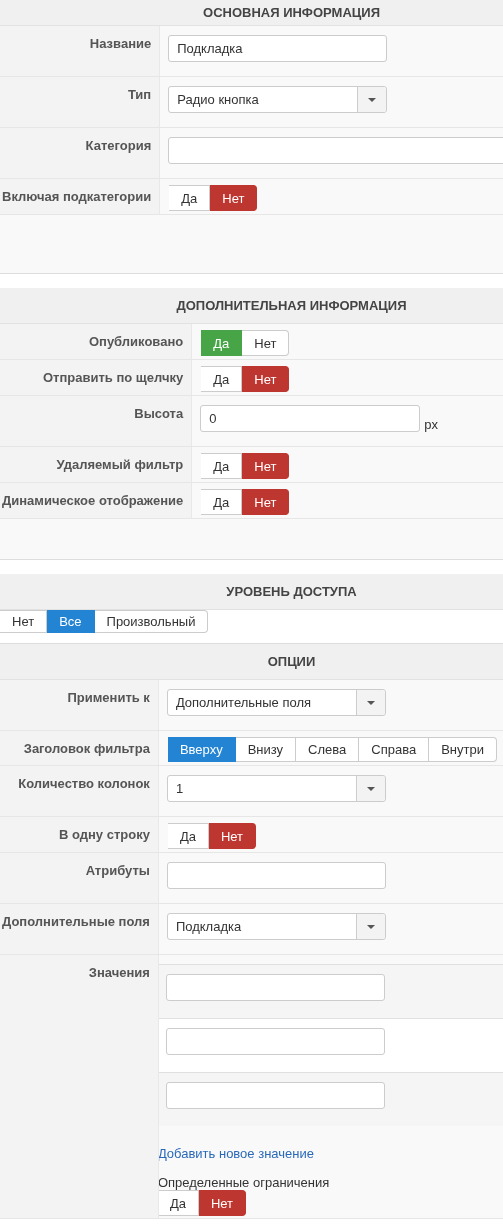  What do you see at coordinates (278, 99) in the screenshot?
I see `select-dropdown: Радио кнопка` at bounding box center [278, 99].